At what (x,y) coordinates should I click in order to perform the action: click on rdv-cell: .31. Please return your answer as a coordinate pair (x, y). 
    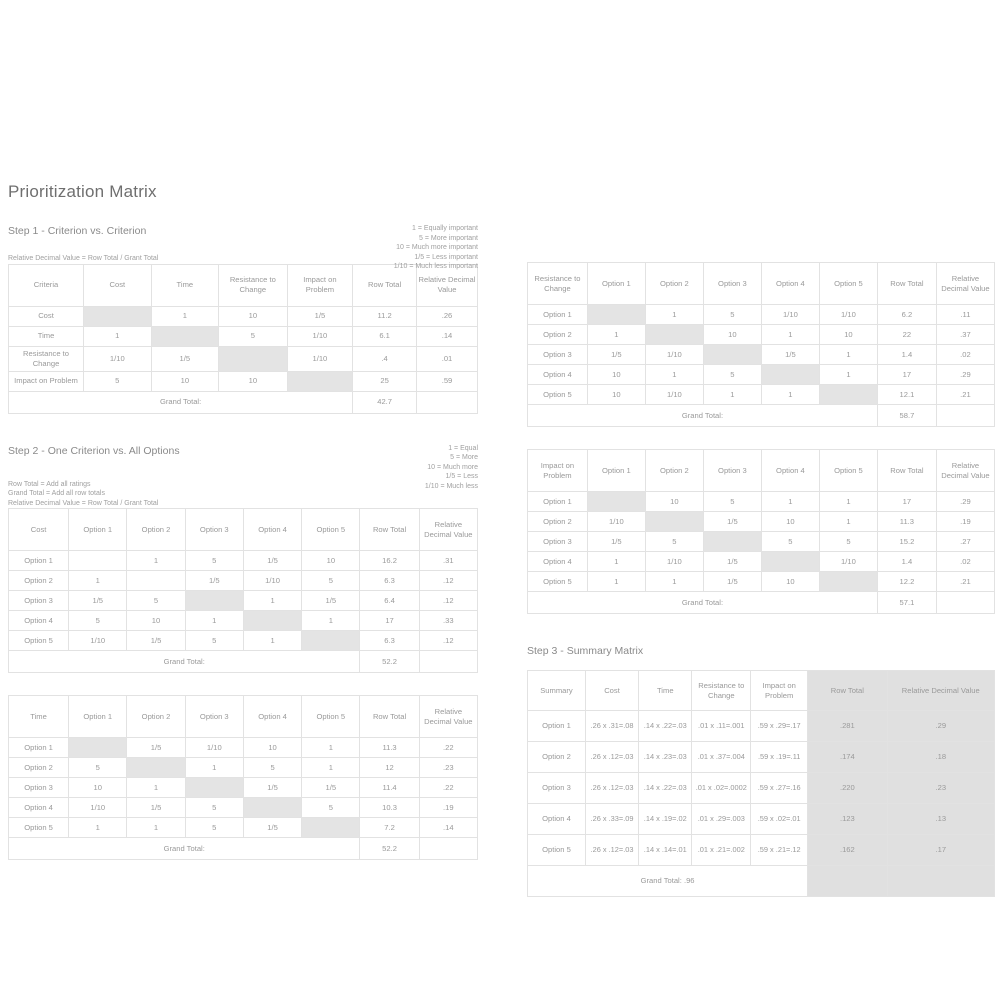
    Looking at the image, I should click on (448, 560).